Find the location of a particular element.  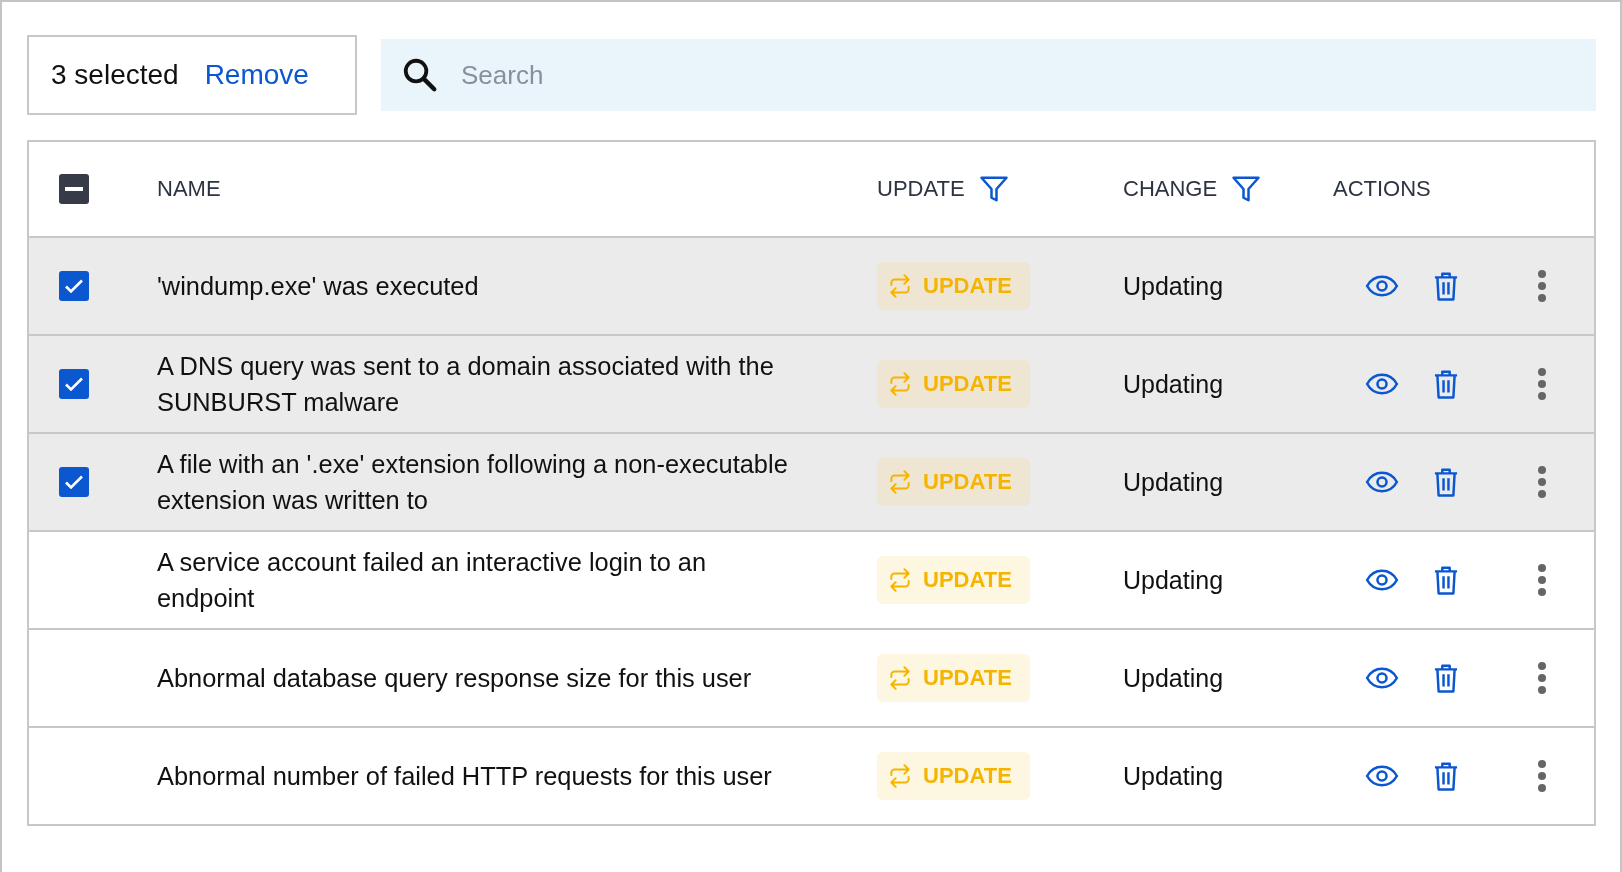

search-field: Search is located at coordinates (988, 75).